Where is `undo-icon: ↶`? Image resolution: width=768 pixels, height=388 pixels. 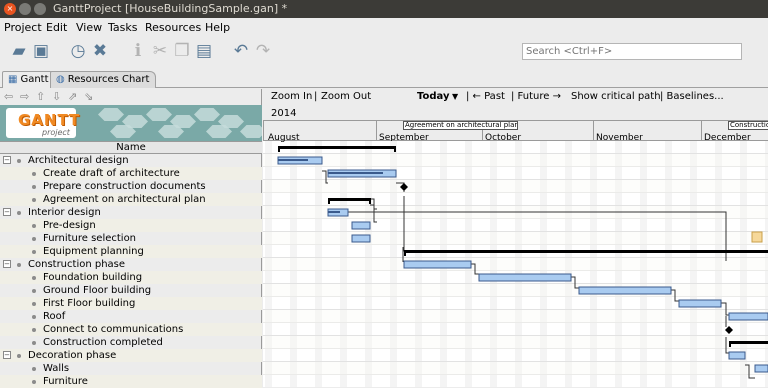 undo-icon: ↶ is located at coordinates (241, 51).